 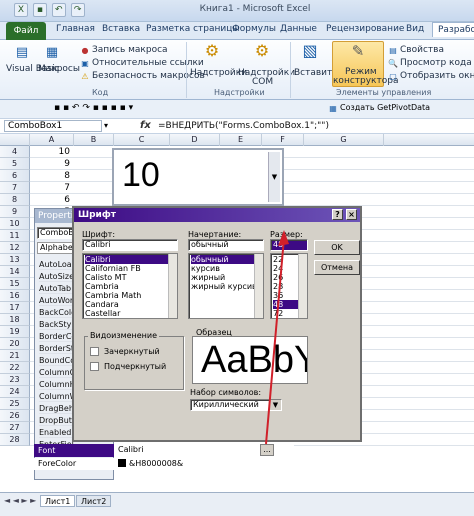 What do you see at coordinates (127, 268) in the screenshot?
I see `font-list-item: Californian FB` at bounding box center [127, 268].